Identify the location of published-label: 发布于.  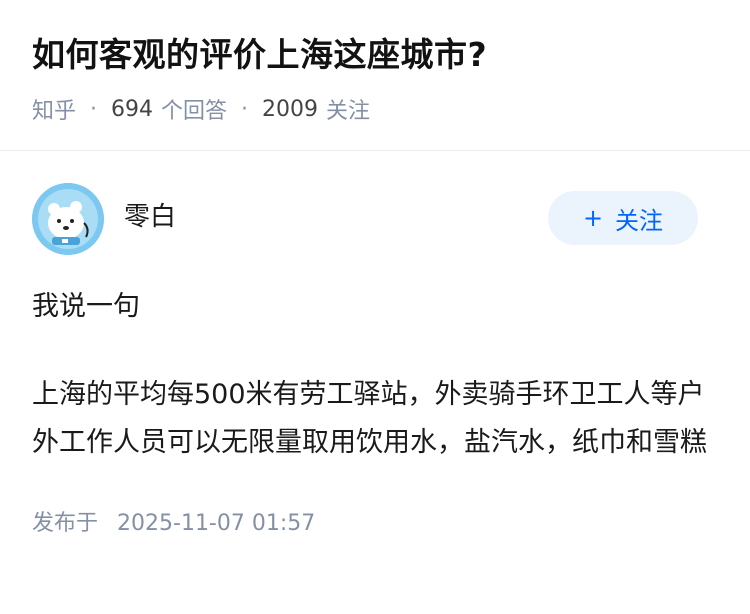
(65, 523).